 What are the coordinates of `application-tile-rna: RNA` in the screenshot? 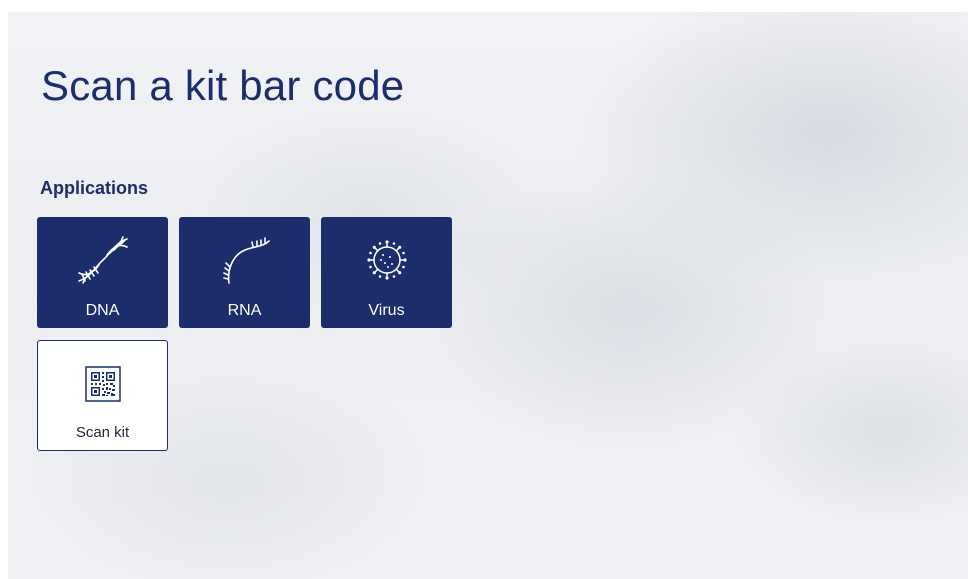 It's located at (244, 272).